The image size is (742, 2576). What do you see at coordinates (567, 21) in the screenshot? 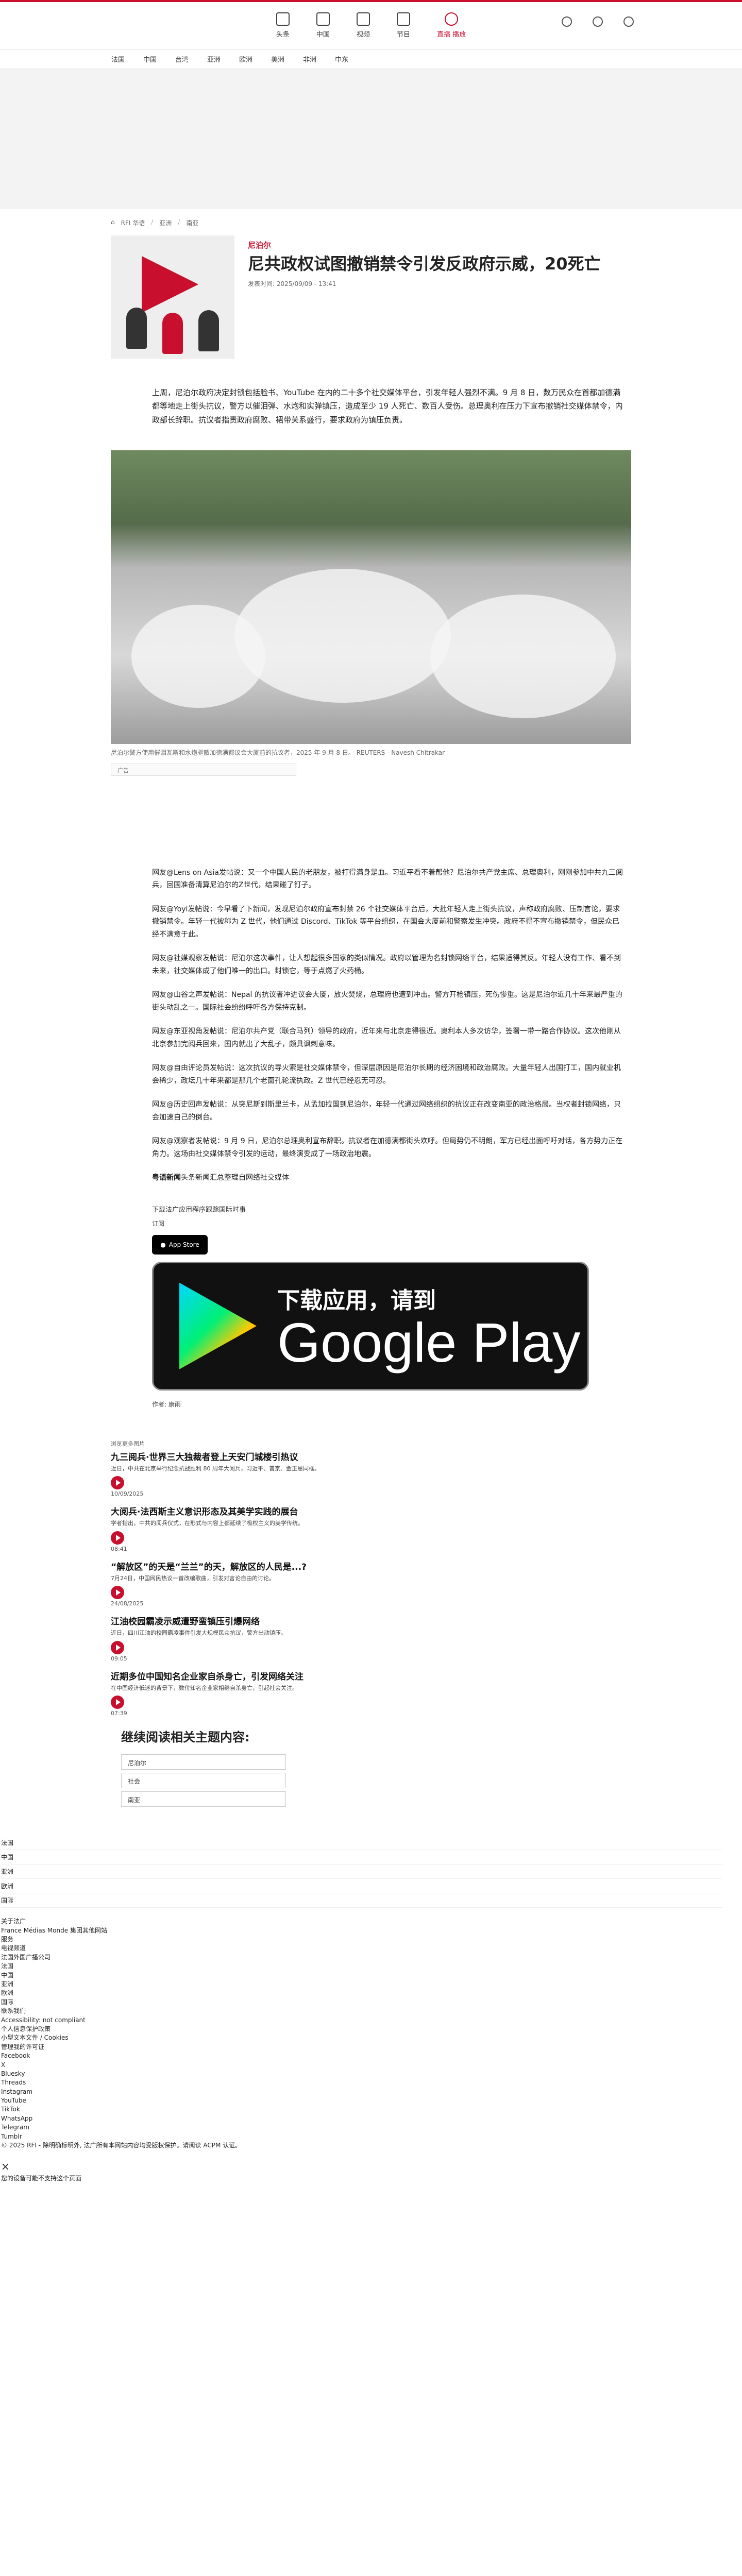
I see `translate-icon` at bounding box center [567, 21].